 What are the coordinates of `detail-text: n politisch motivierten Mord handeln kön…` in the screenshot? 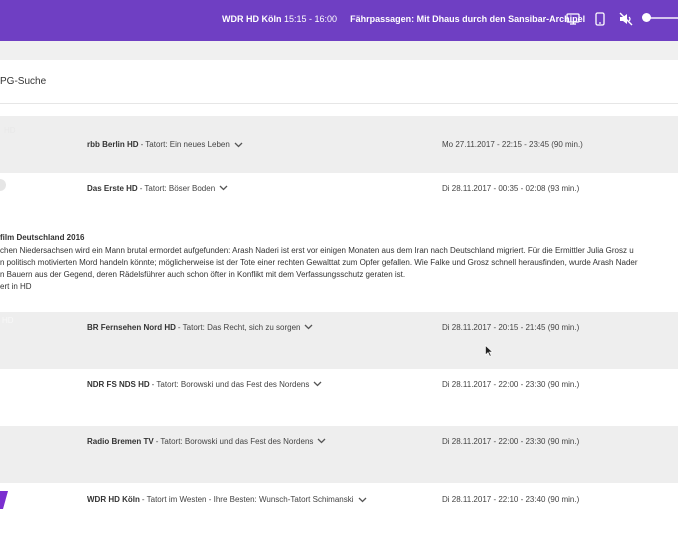 It's located at (319, 262).